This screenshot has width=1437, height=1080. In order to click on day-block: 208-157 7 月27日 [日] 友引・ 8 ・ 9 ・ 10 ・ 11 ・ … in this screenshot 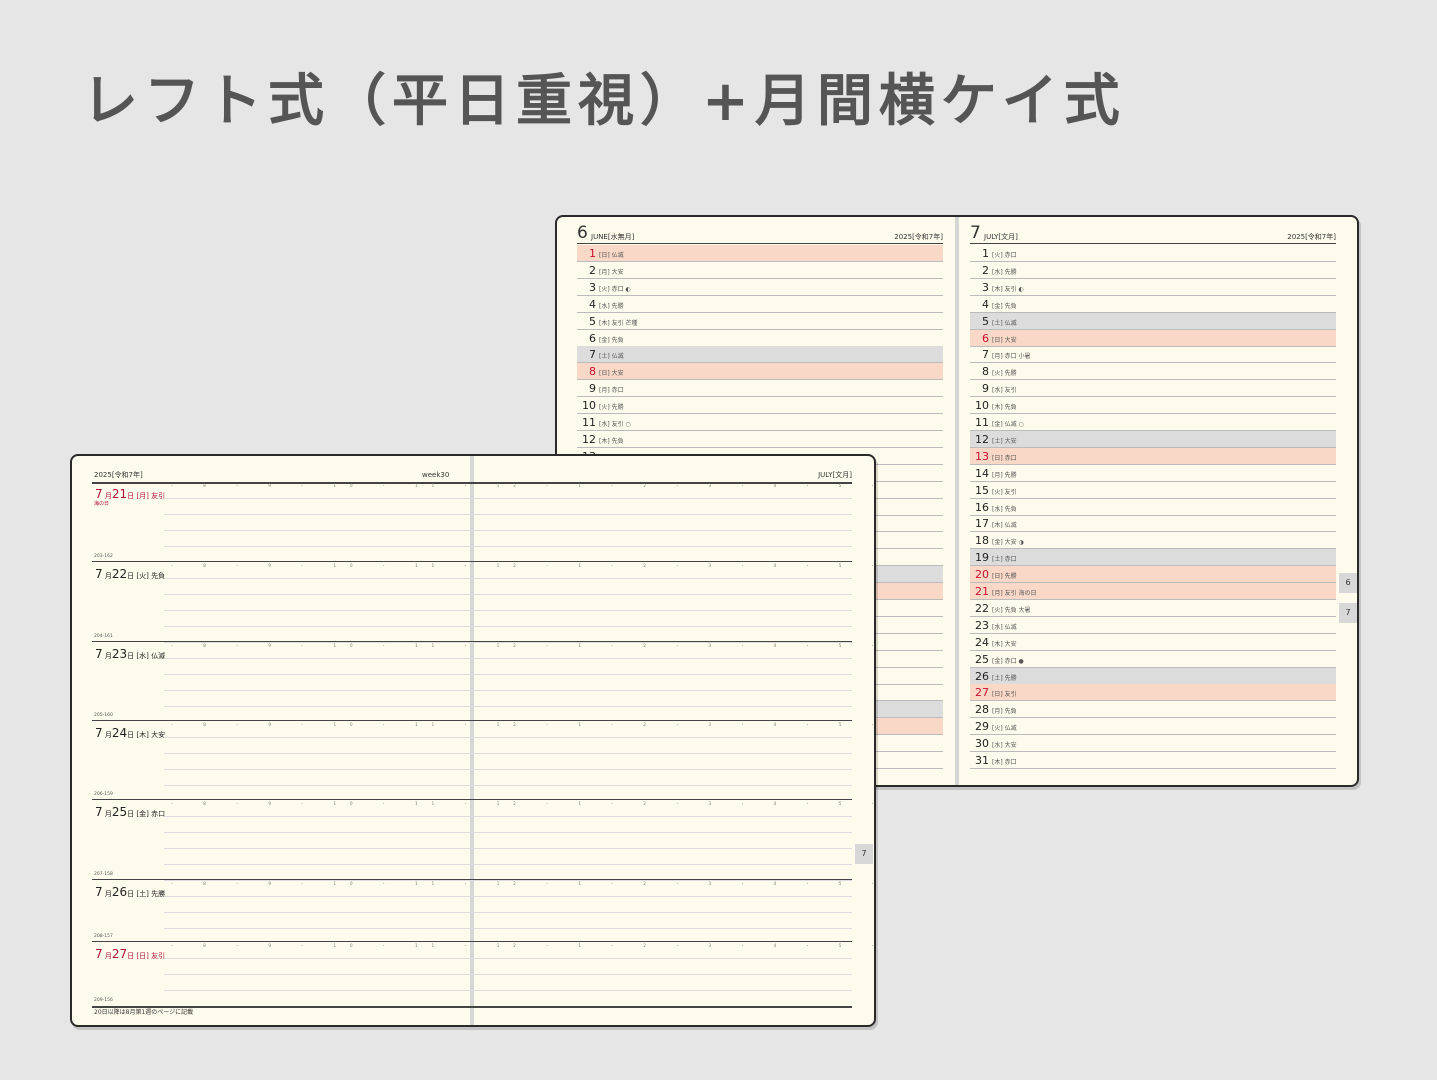, I will do `click(483, 970)`.